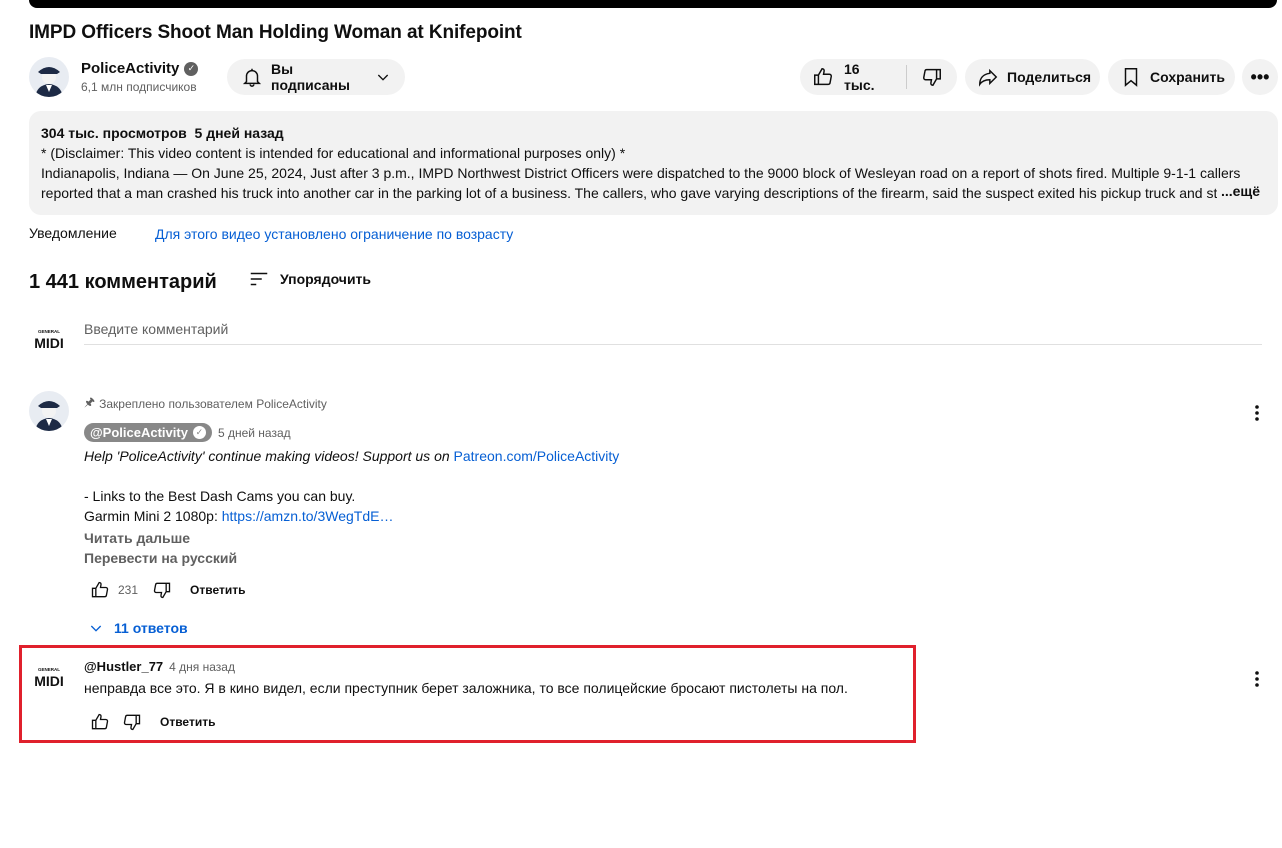 This screenshot has width=1282, height=848. I want to click on comment-like-count: 231, so click(128, 590).